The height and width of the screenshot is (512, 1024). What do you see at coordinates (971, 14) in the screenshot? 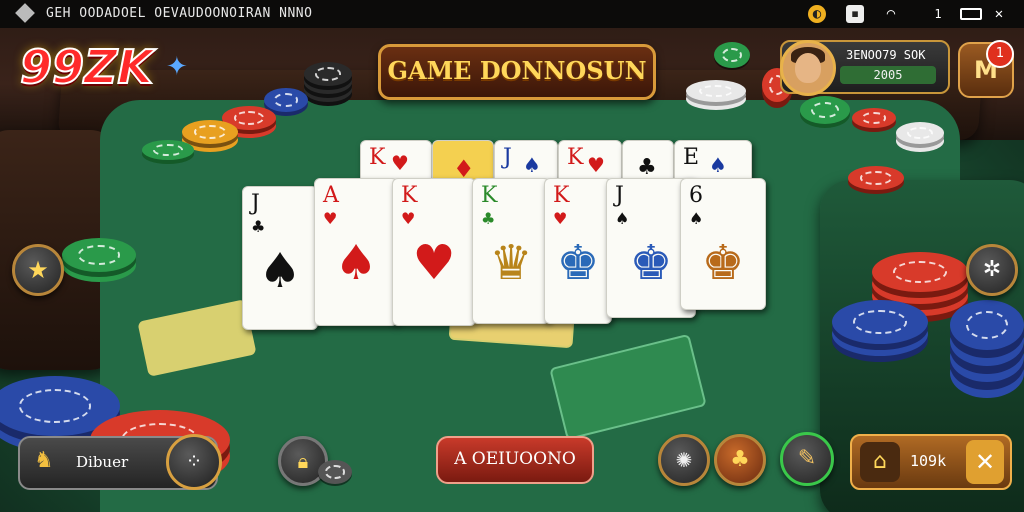
I see `battery-icon` at bounding box center [971, 14].